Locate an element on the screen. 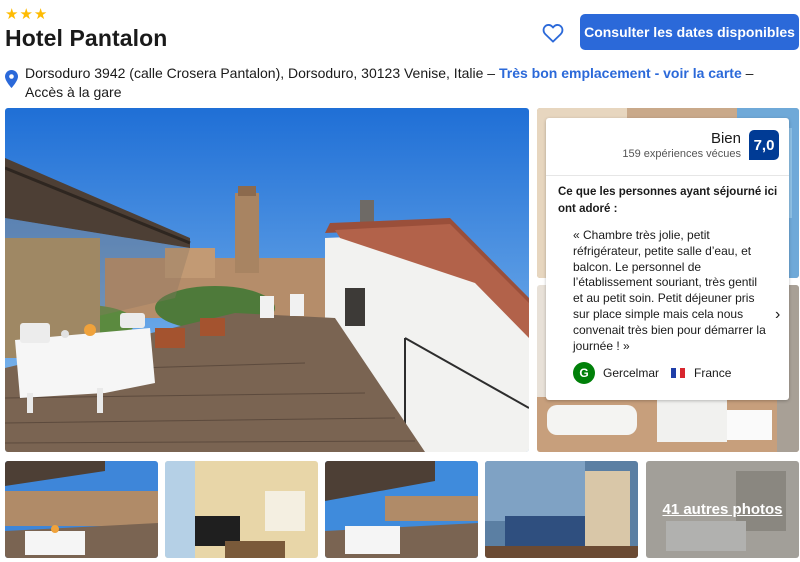 This screenshot has width=800, height=562. hotel-title: Hotel Pantalon is located at coordinates (86, 38).